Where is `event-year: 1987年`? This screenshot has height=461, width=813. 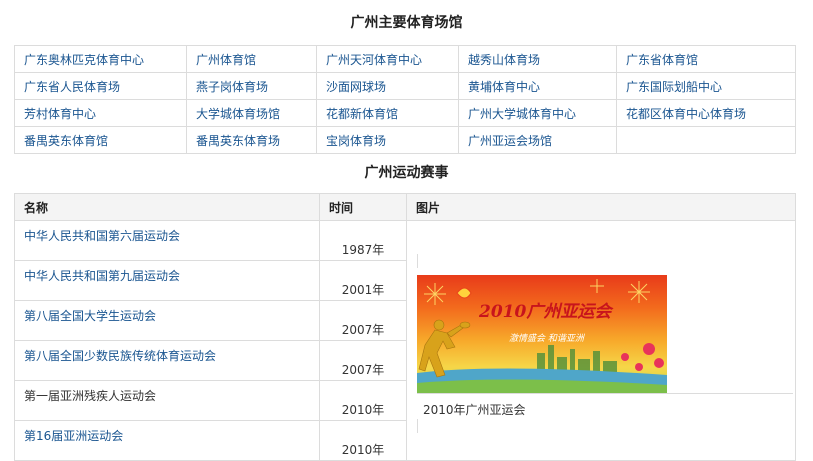
event-year: 1987年 is located at coordinates (363, 240).